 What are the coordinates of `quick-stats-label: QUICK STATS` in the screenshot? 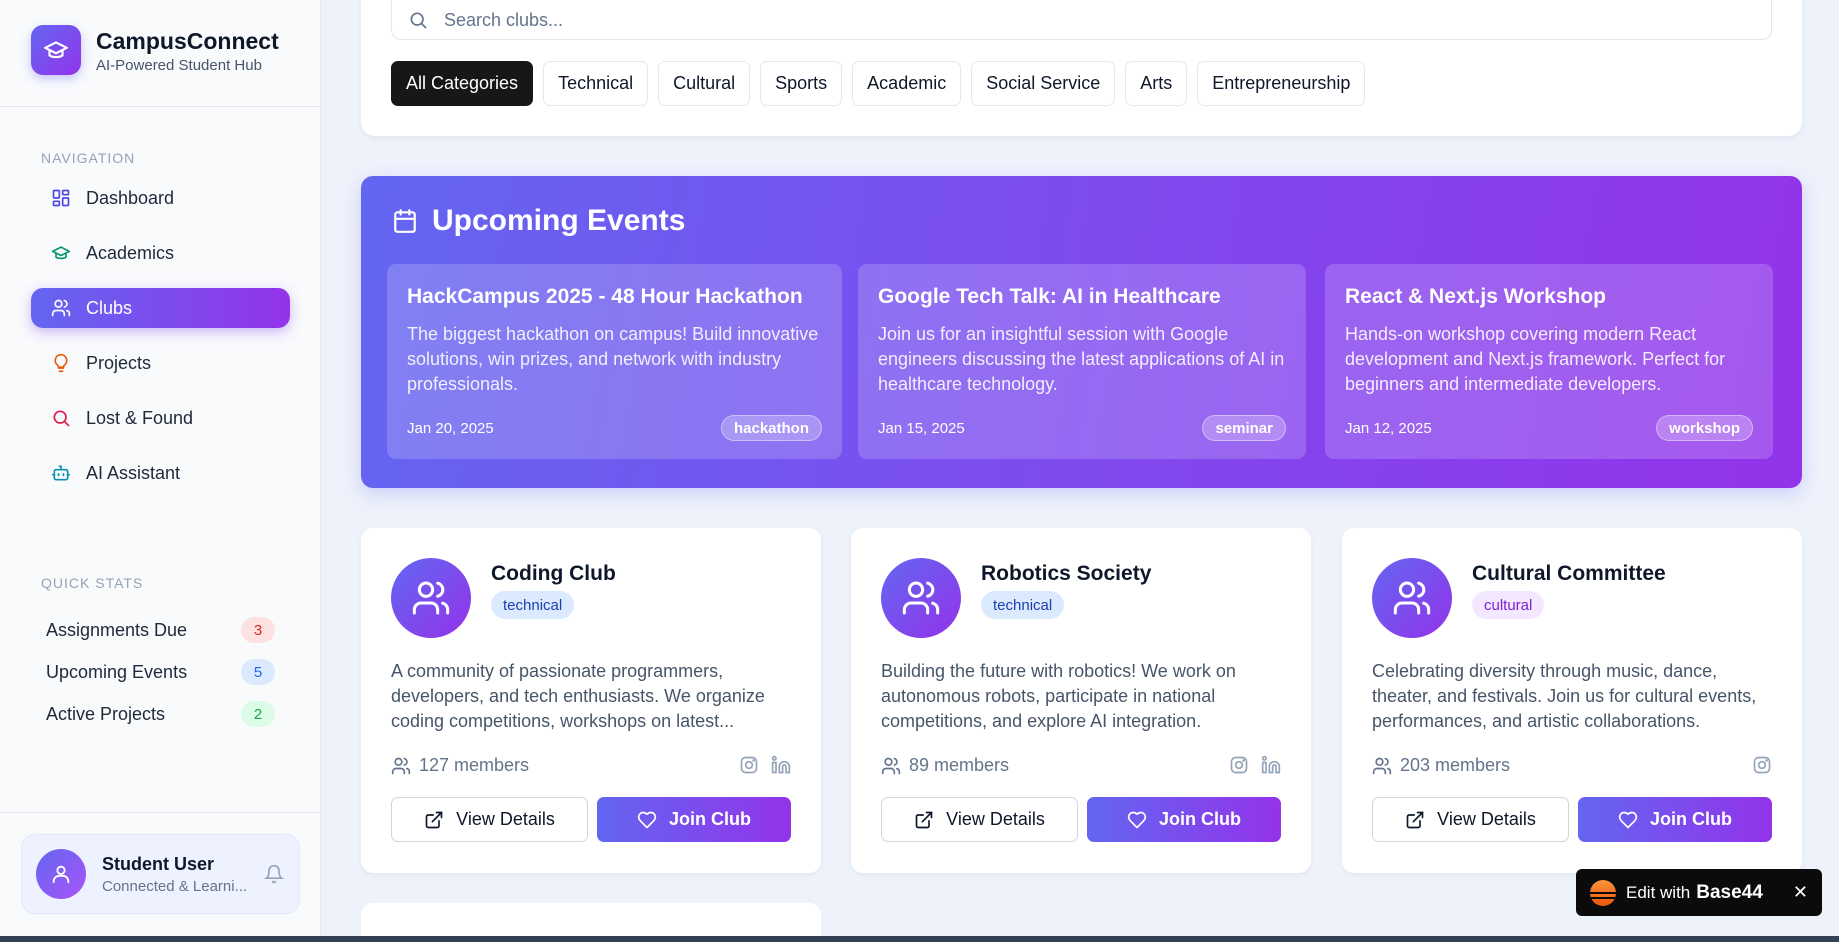 It's located at (92, 583).